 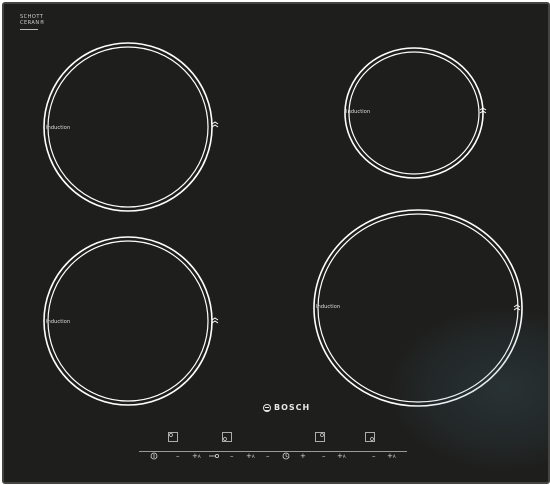 I want to click on zone2-minus-button: –, so click(x=232, y=456).